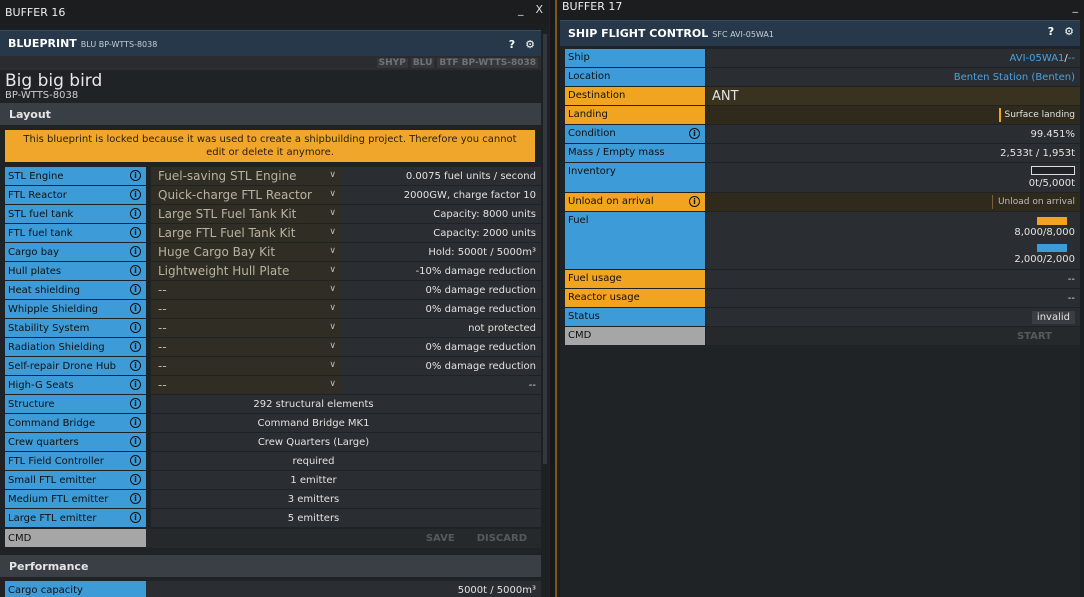 The image size is (1084, 597). What do you see at coordinates (75, 404) in the screenshot?
I see `component-label: Structure i` at bounding box center [75, 404].